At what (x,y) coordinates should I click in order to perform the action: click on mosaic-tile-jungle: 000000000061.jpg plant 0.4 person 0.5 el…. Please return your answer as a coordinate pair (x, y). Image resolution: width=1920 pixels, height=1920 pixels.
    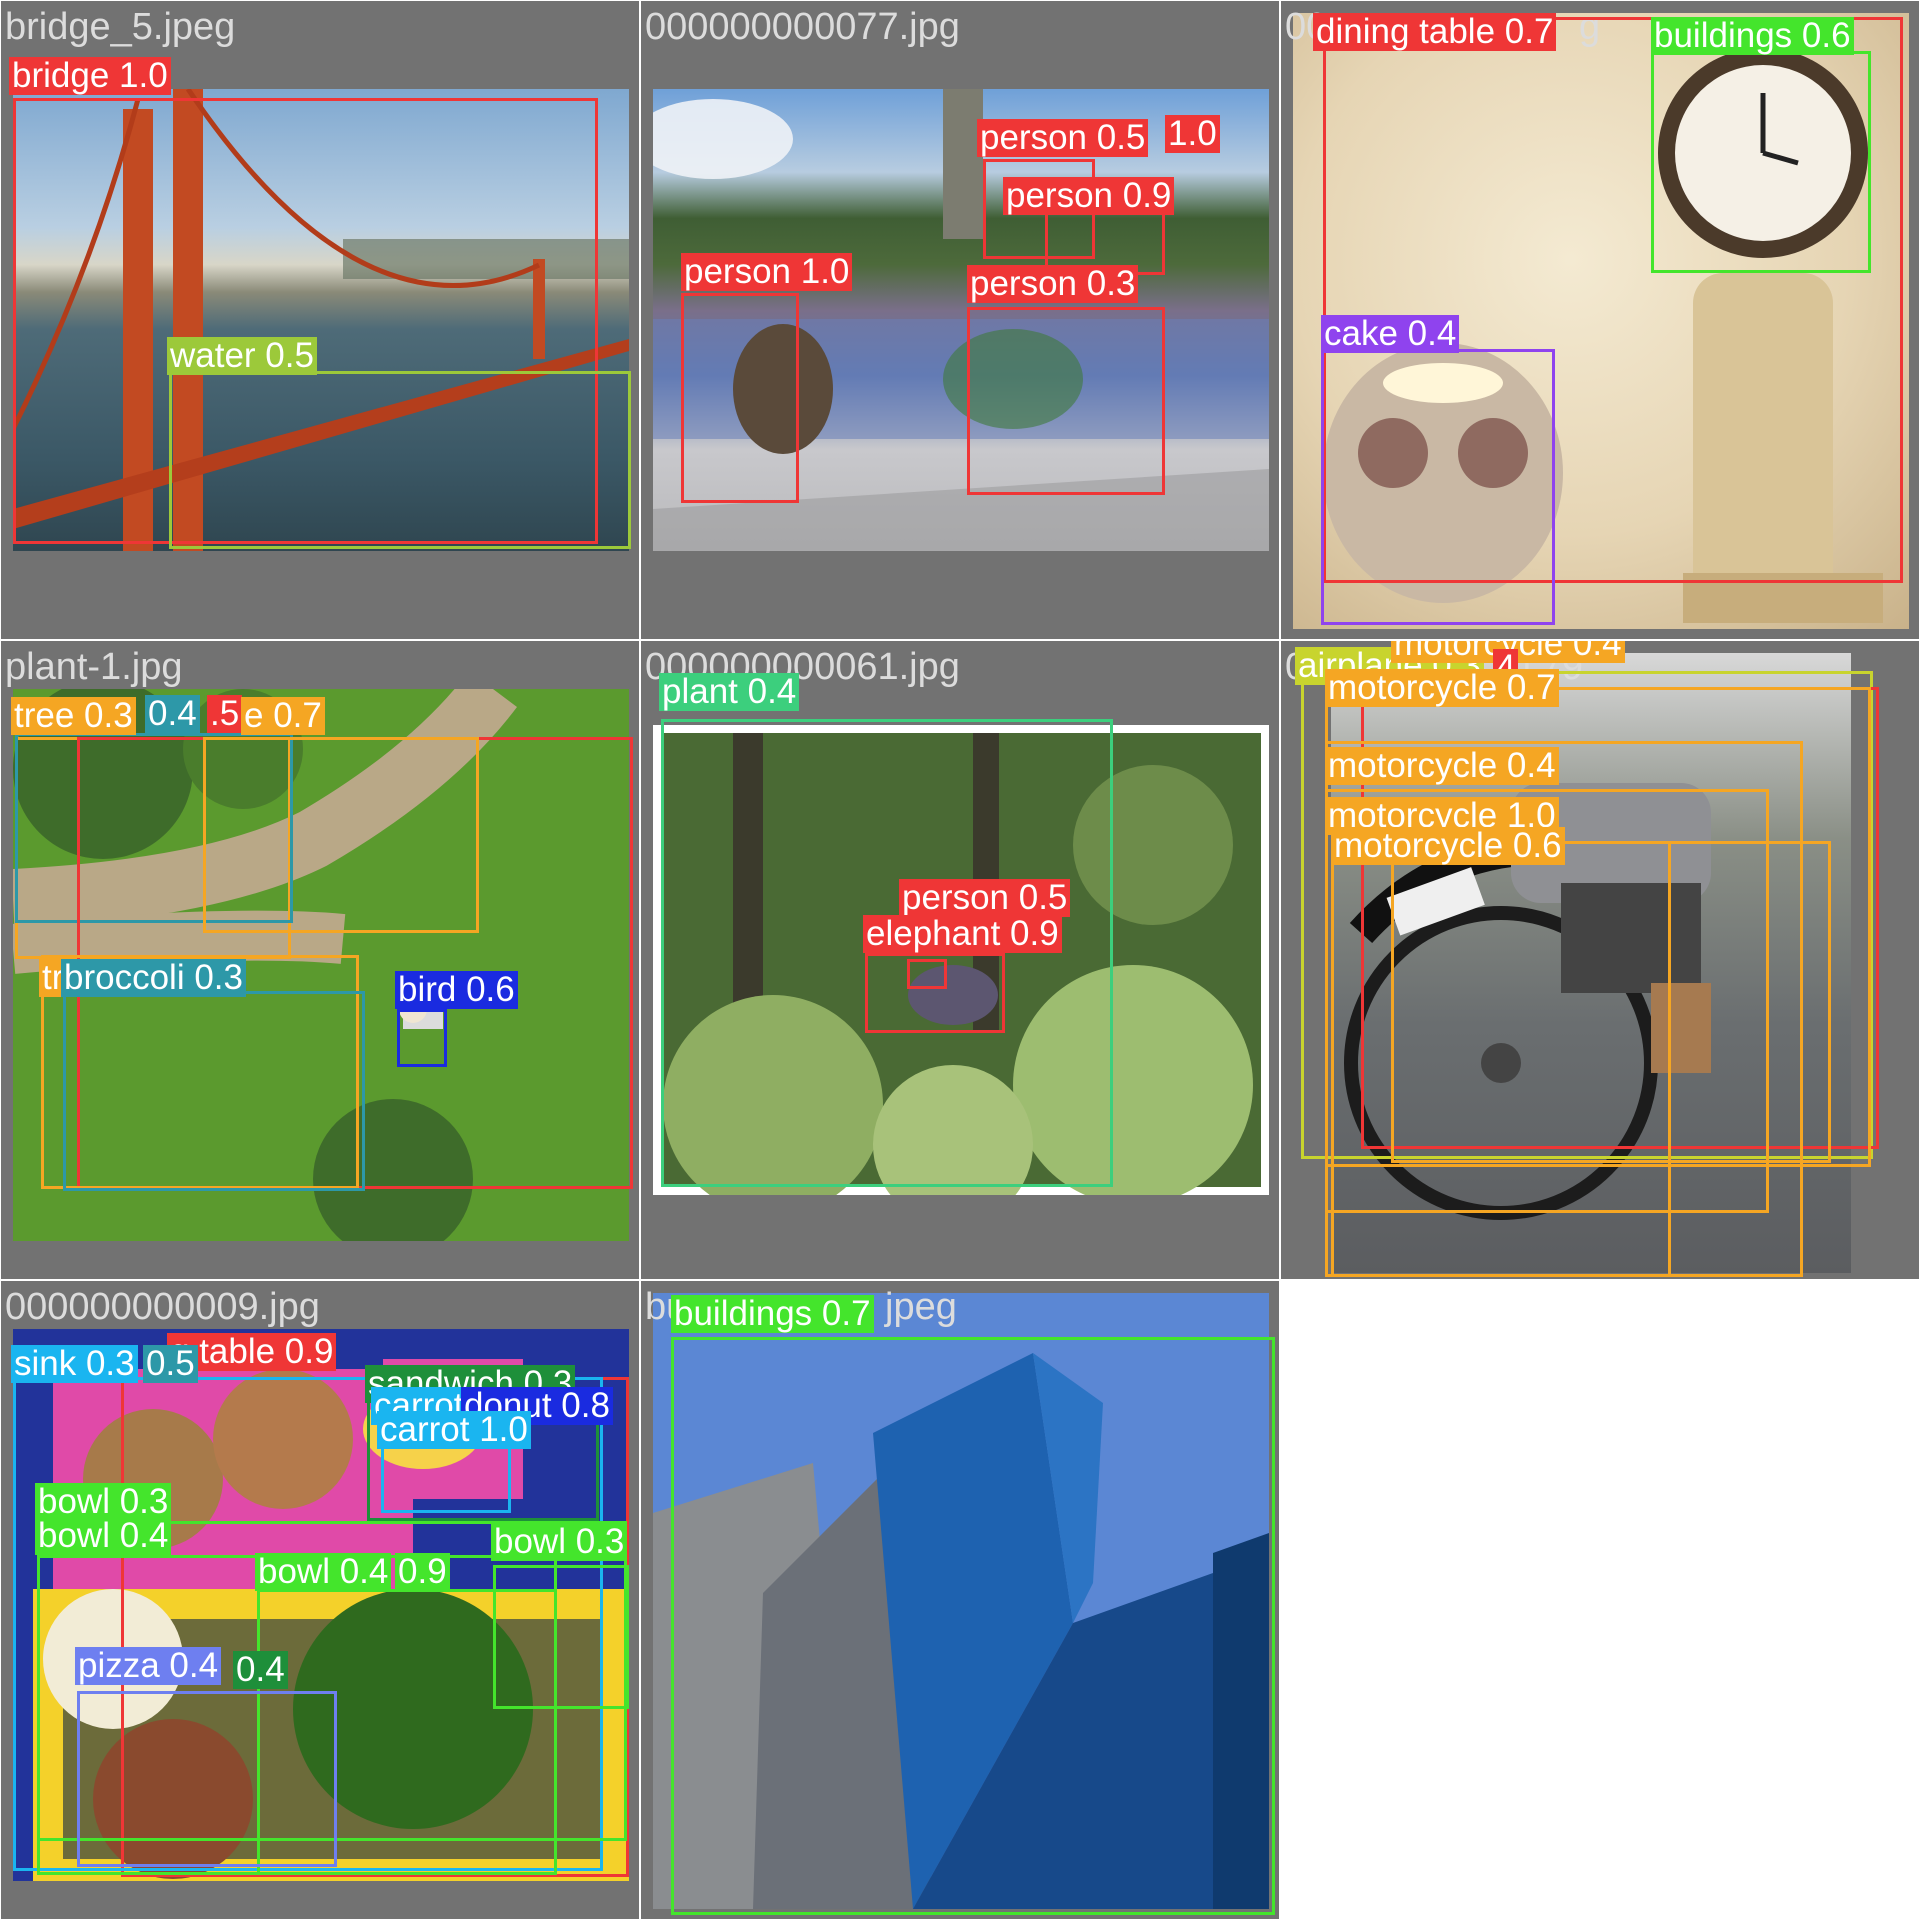
    Looking at the image, I should click on (960, 960).